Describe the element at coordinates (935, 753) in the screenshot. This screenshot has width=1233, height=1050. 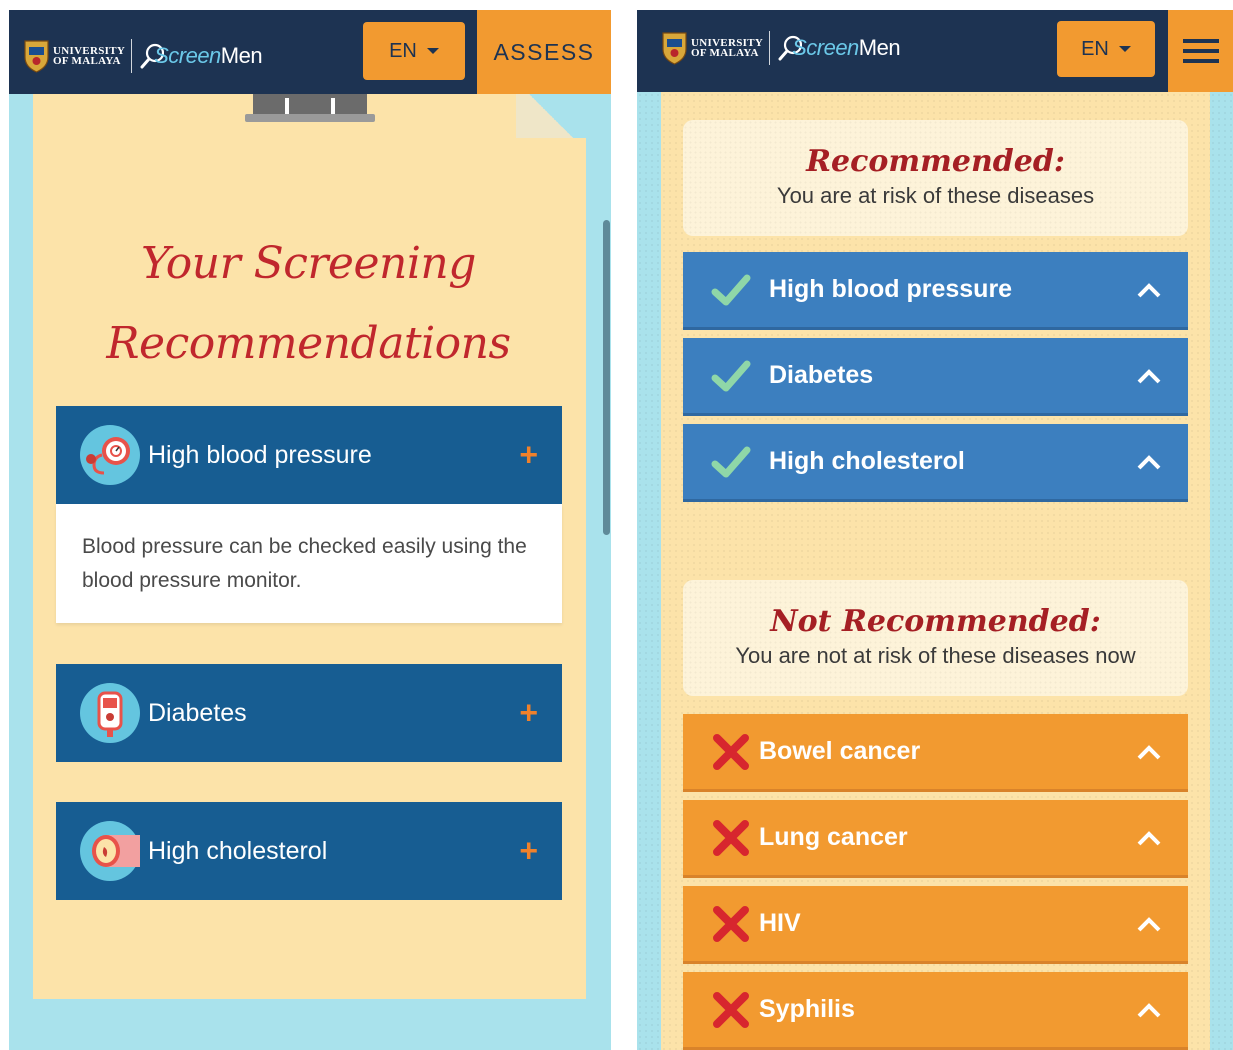
I see `not-recommended-item-bowel-cancer: Bowel cancer` at that location.